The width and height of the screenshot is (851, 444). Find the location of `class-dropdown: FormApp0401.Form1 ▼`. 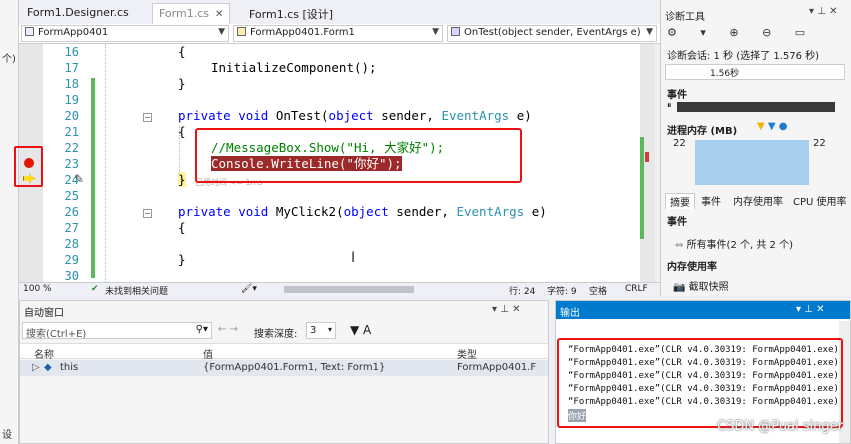

class-dropdown: FormApp0401.Form1 ▼ is located at coordinates (338, 33).